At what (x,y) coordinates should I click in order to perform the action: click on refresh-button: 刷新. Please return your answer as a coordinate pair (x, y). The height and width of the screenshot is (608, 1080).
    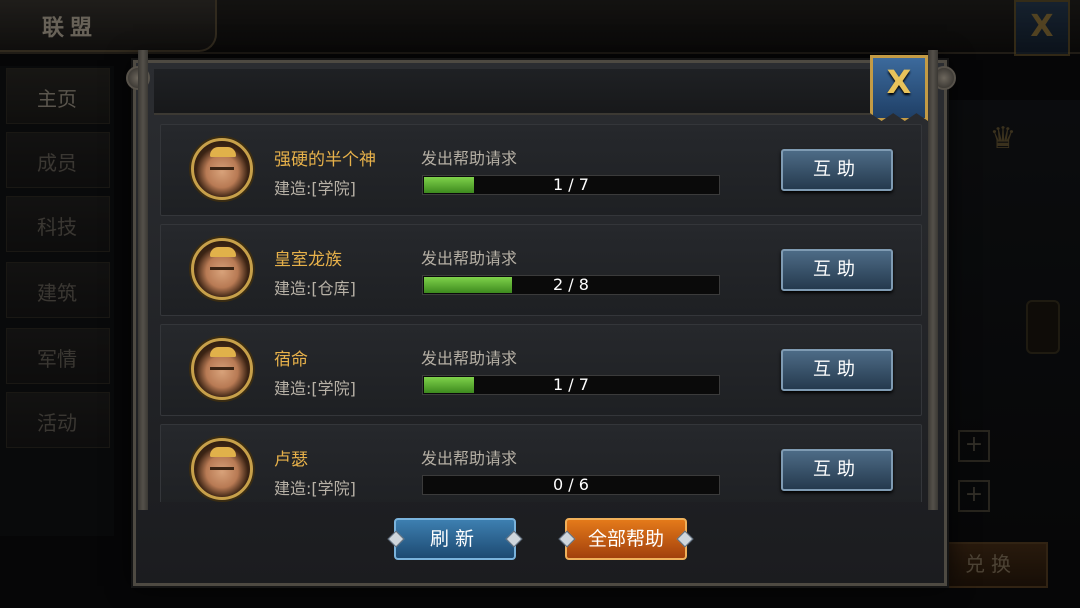
    Looking at the image, I should click on (455, 539).